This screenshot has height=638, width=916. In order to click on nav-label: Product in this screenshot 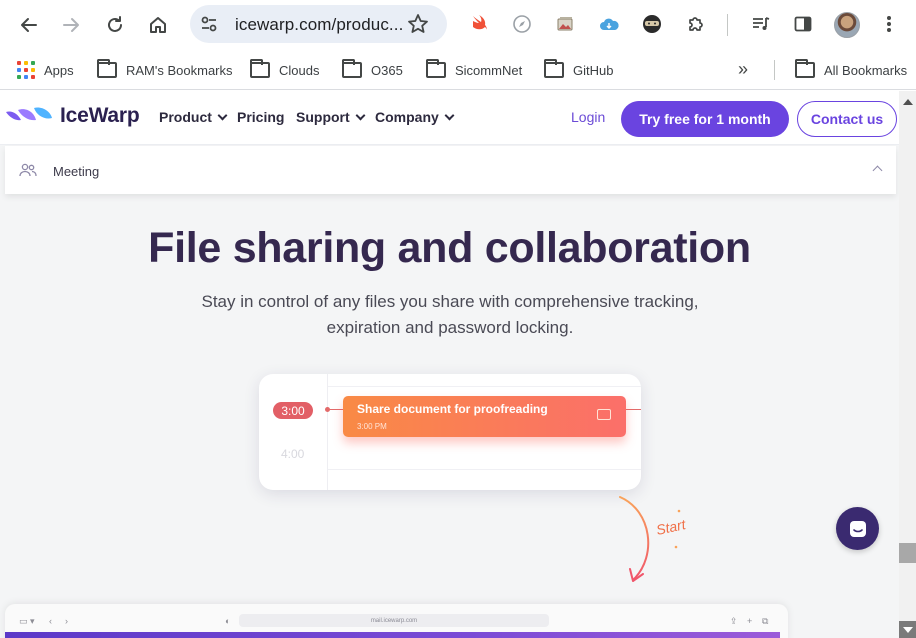, I will do `click(185, 117)`.